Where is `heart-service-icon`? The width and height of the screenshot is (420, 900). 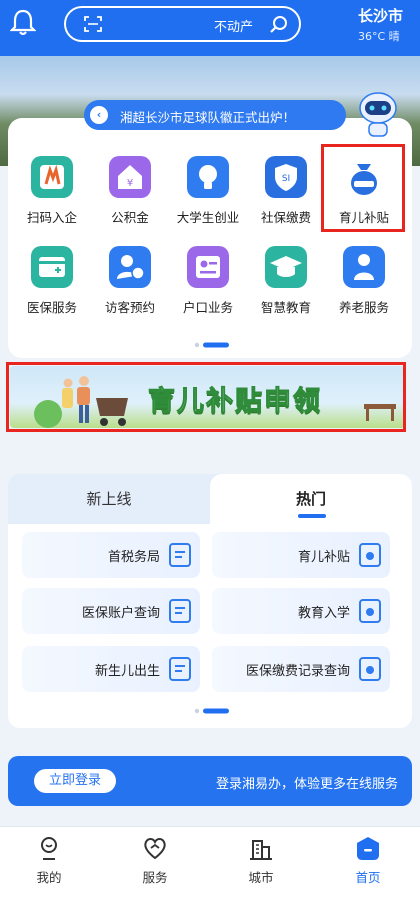
heart-service-icon is located at coordinates (155, 849).